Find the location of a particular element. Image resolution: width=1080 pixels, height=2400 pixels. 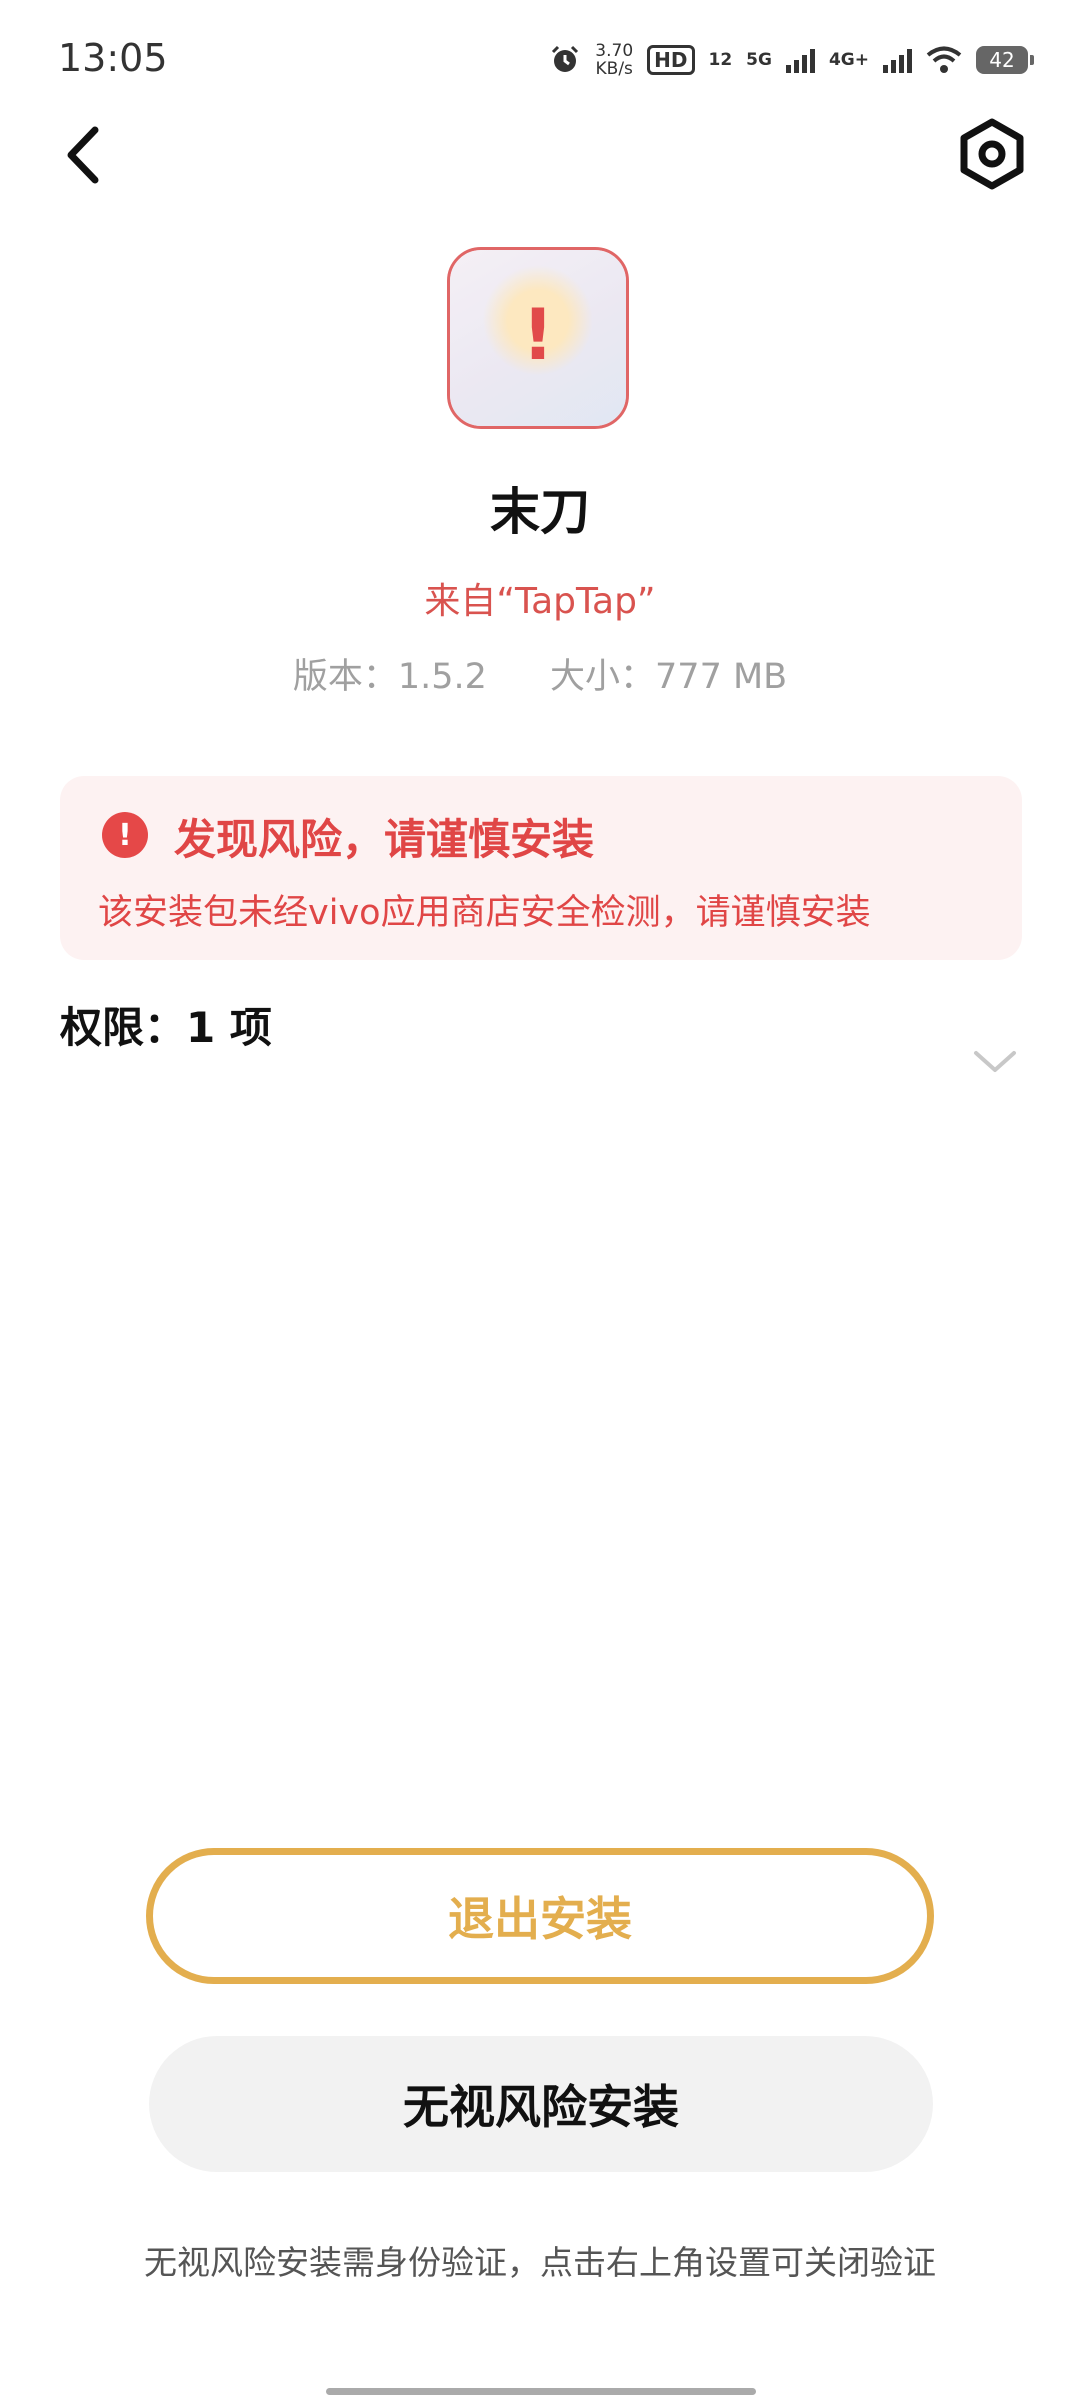

battery-level: 42 is located at coordinates (1002, 60).